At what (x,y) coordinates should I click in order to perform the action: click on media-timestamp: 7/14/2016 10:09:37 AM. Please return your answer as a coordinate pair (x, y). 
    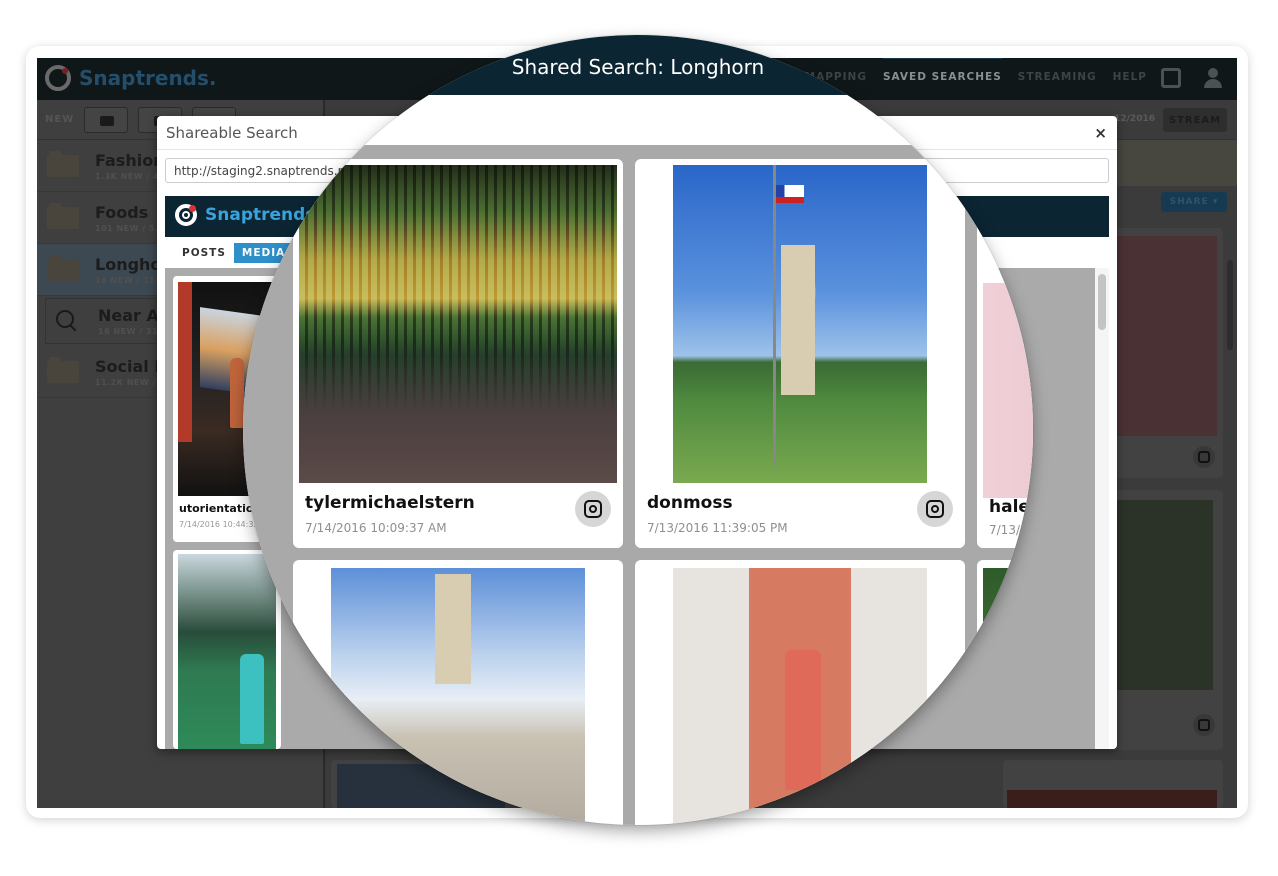
    Looking at the image, I should click on (376, 528).